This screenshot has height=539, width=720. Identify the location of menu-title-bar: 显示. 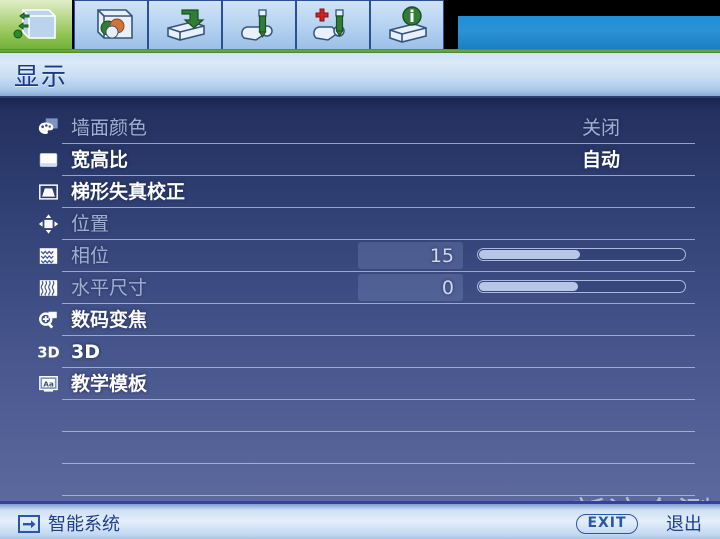
(360, 75).